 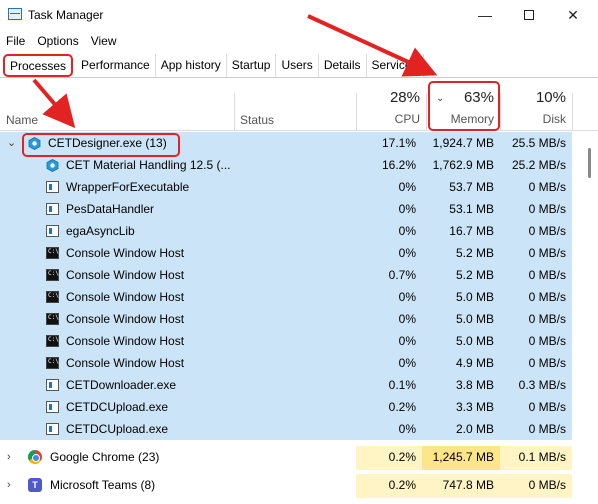 What do you see at coordinates (54, 103) in the screenshot?
I see `annotation-arrow-to-process` at bounding box center [54, 103].